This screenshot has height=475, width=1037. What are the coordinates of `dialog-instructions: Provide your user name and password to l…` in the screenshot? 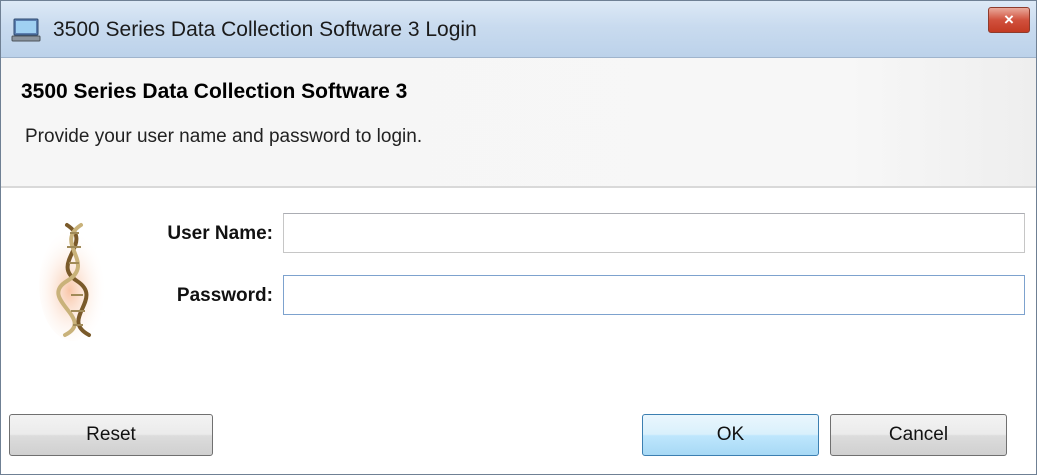 It's located at (224, 136).